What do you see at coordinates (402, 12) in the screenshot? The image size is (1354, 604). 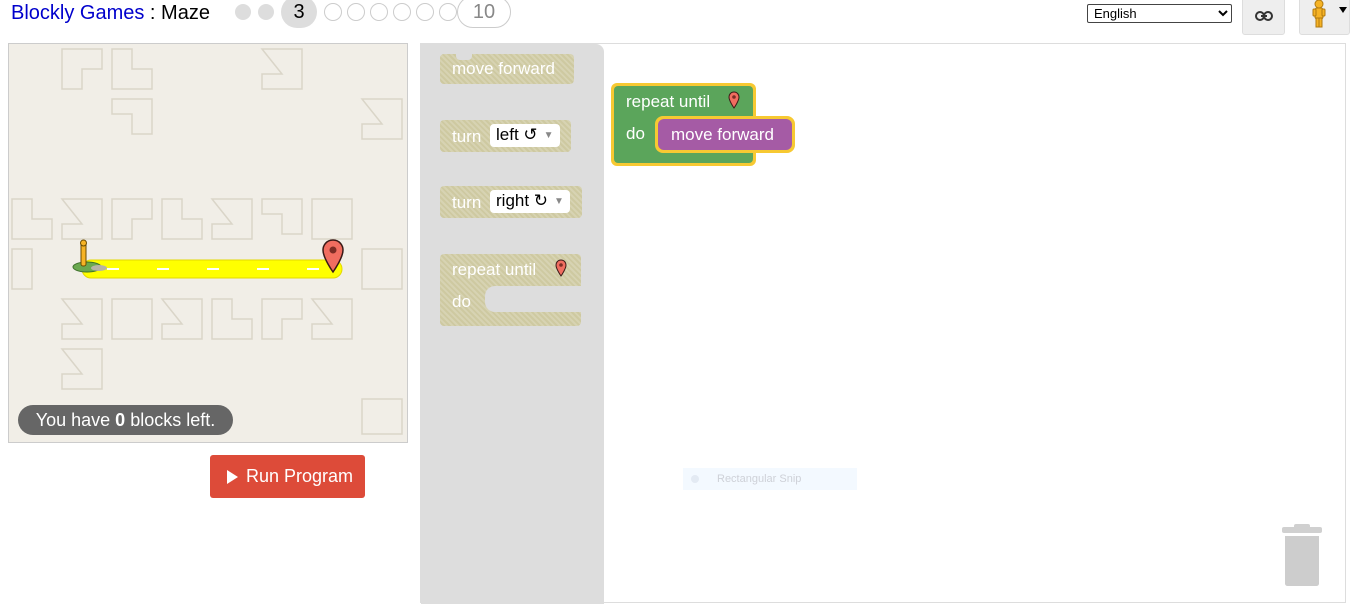 I see `level-7-dot` at bounding box center [402, 12].